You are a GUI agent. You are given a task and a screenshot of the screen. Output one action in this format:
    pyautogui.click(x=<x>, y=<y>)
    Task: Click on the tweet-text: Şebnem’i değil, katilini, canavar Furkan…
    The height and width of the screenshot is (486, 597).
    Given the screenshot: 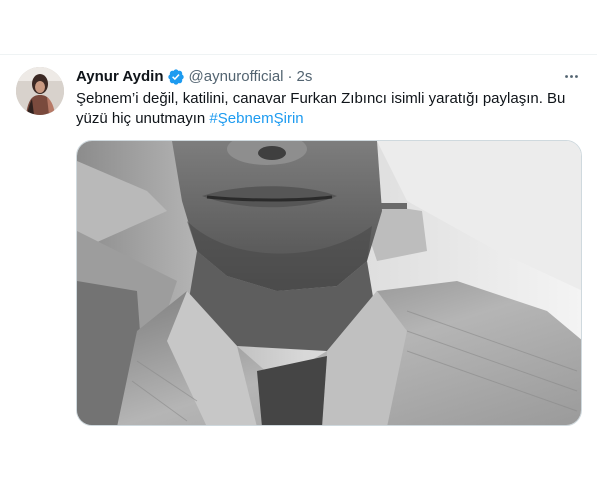 What is the action you would take?
    pyautogui.click(x=329, y=109)
    